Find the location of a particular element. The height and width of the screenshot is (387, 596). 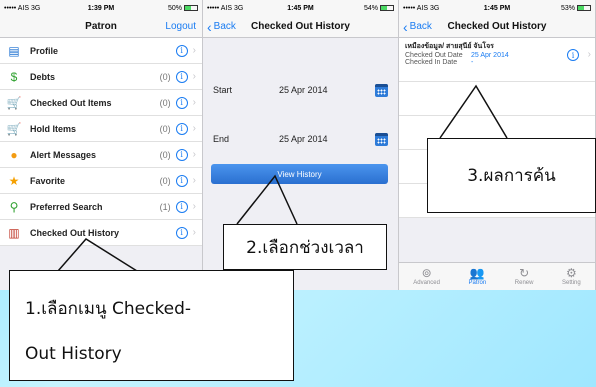

menu-item-label: Checked Out History is located at coordinates (75, 232).